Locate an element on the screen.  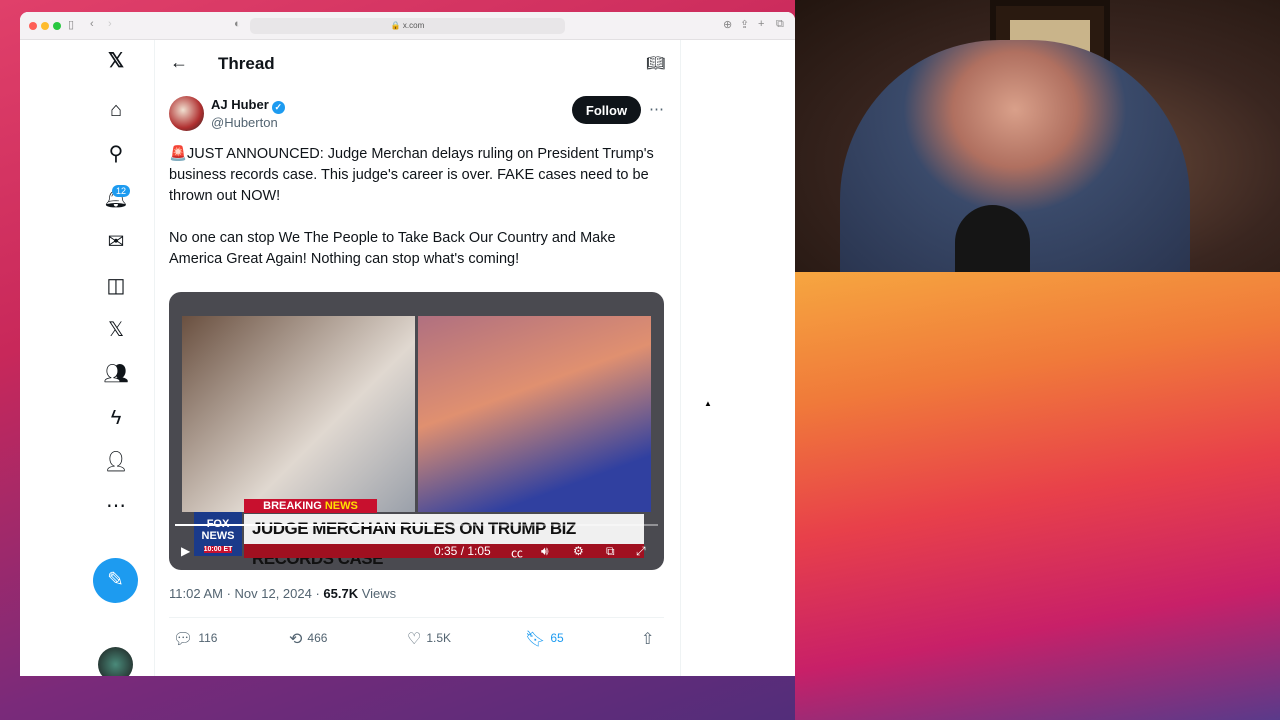
grok-icon: ◫ is located at coordinates (116, 286).